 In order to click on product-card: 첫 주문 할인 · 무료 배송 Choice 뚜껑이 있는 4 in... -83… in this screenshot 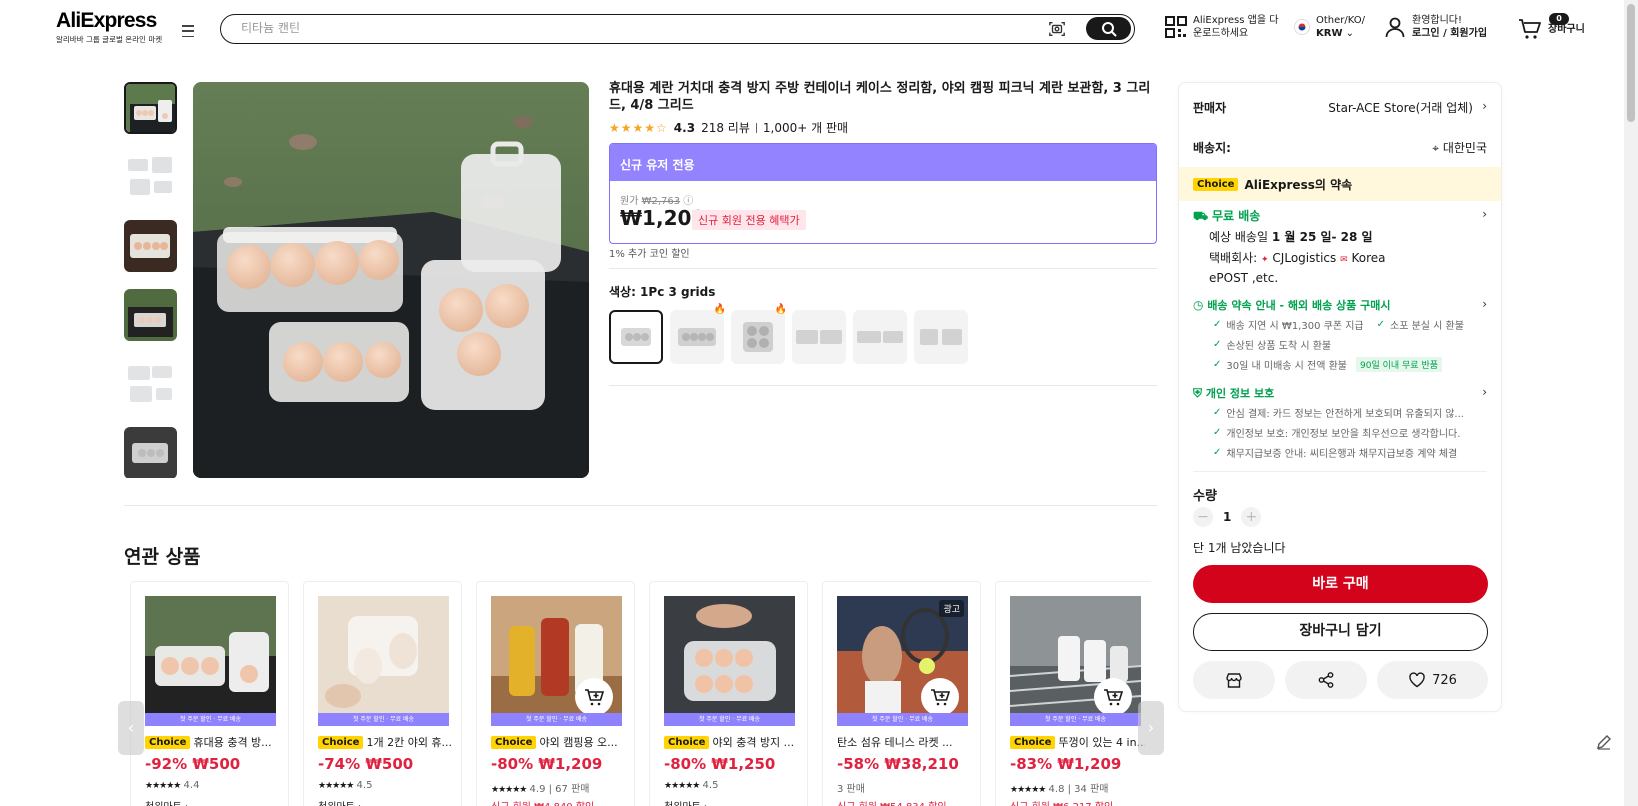, I will do `click(1073, 693)`.